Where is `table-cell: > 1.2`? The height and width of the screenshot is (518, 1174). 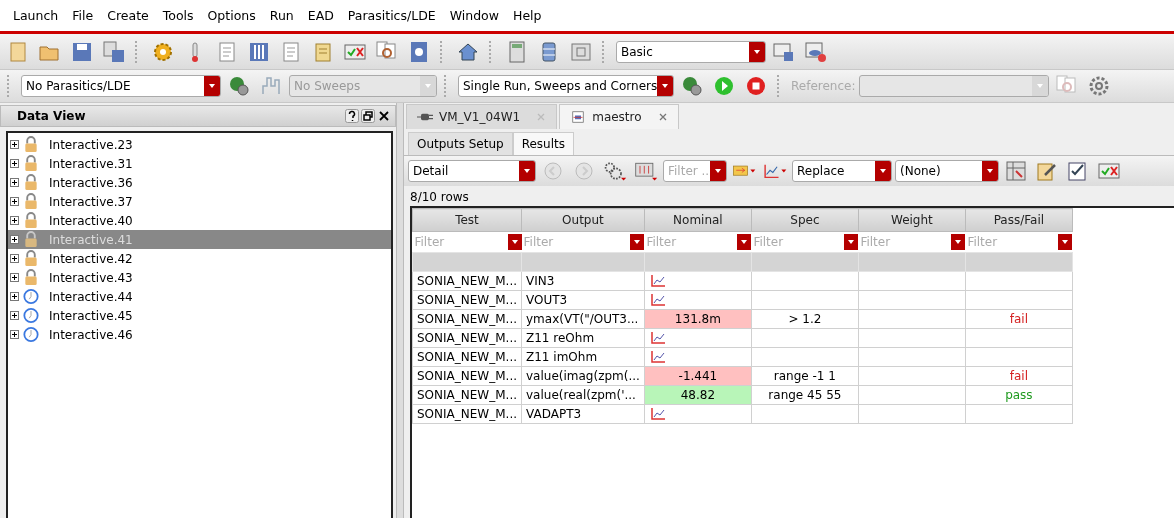 table-cell: > 1.2 is located at coordinates (805, 319).